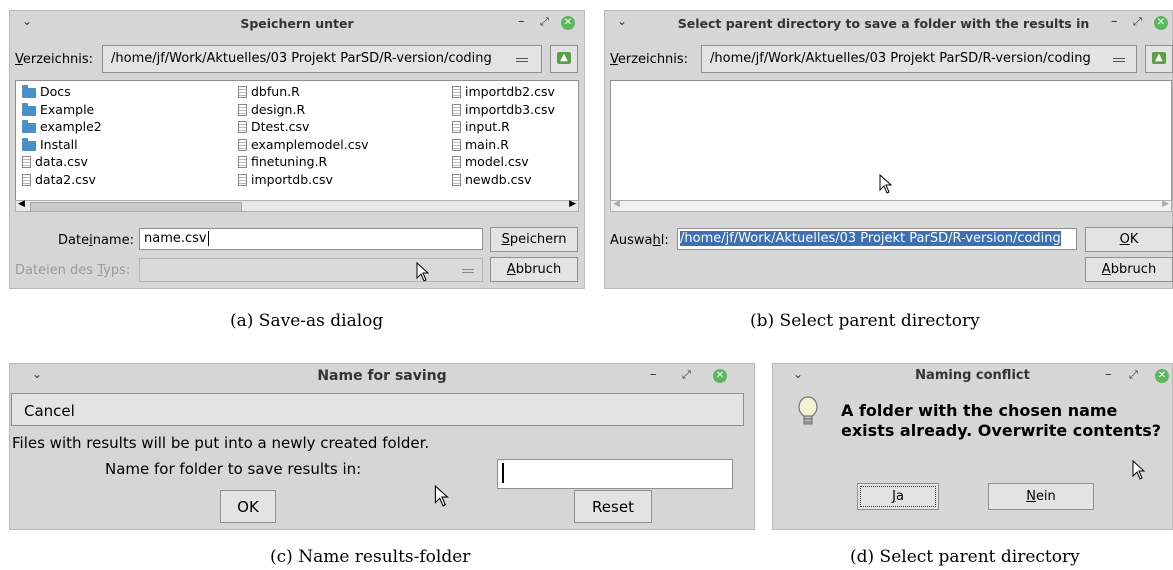 This screenshot has height=570, width=1173. I want to click on filetype-label: Dateien des Typs:, so click(73, 270).